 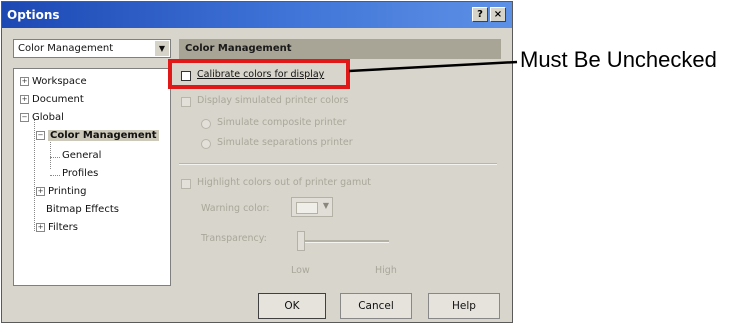 I want to click on simulate-composite-label: Simulate composite printer, so click(x=282, y=122).